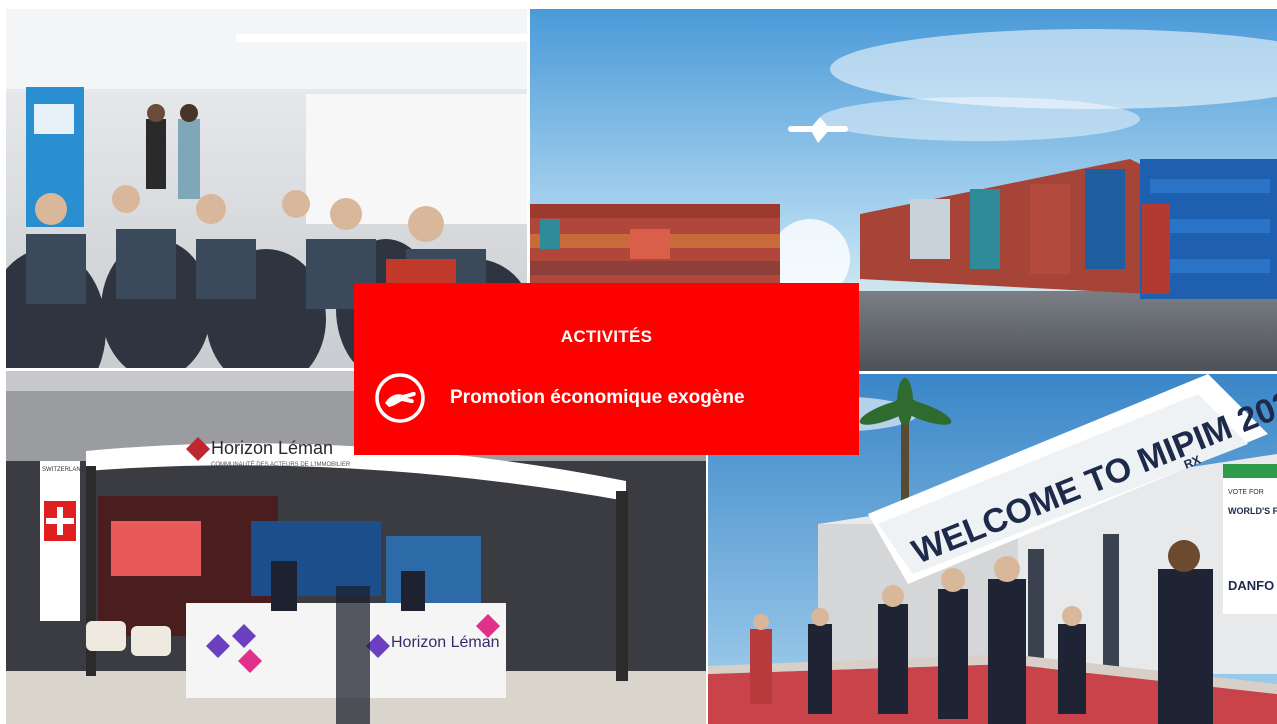 The image size is (1277, 724). What do you see at coordinates (400, 398) in the screenshot?
I see `hand-circle-icon` at bounding box center [400, 398].